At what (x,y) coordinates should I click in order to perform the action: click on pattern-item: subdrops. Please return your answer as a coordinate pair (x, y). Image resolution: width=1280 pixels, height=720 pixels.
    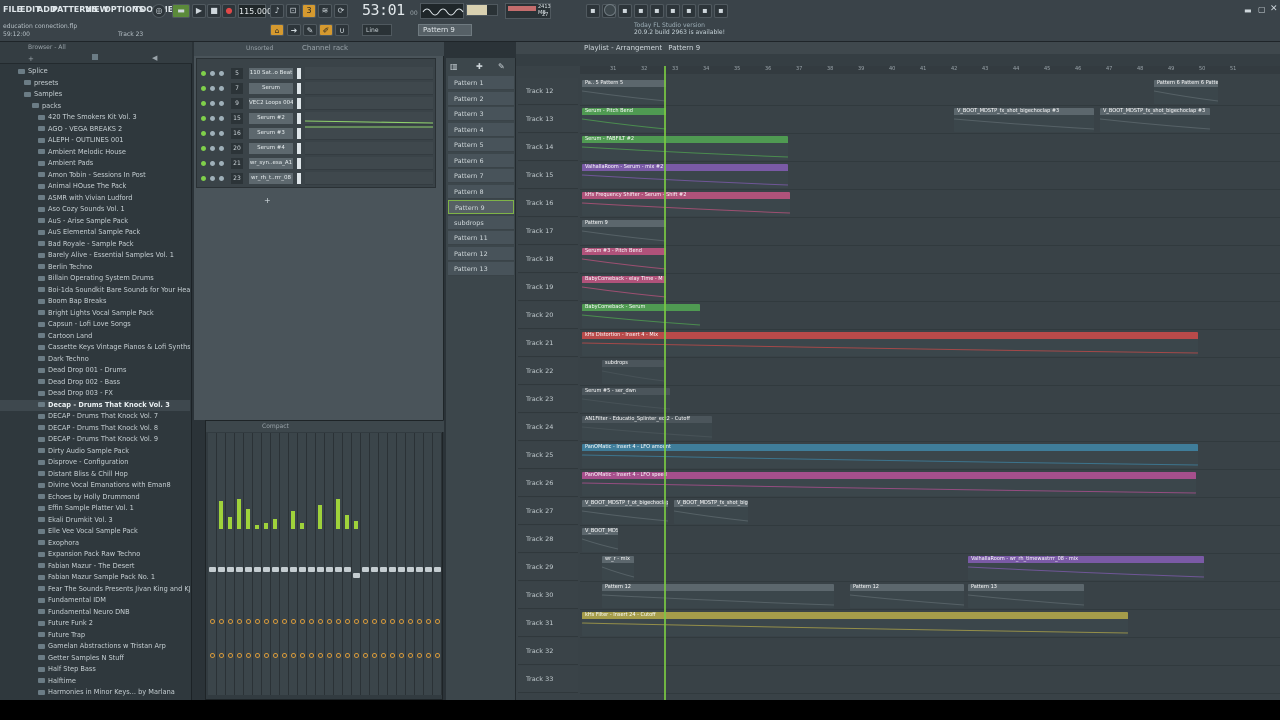
    Looking at the image, I should click on (481, 222).